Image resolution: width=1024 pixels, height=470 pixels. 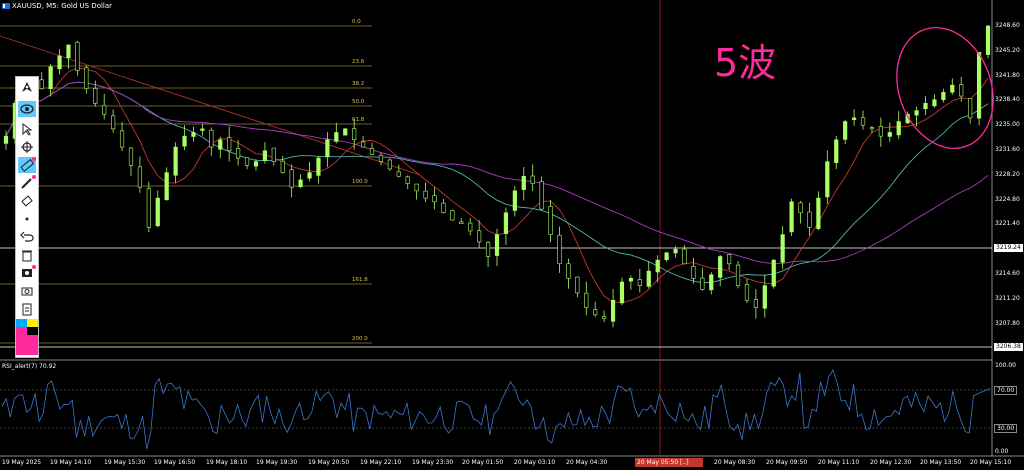 What do you see at coordinates (1007, 125) in the screenshot?
I see `price-tick-label: 3235.00` at bounding box center [1007, 125].